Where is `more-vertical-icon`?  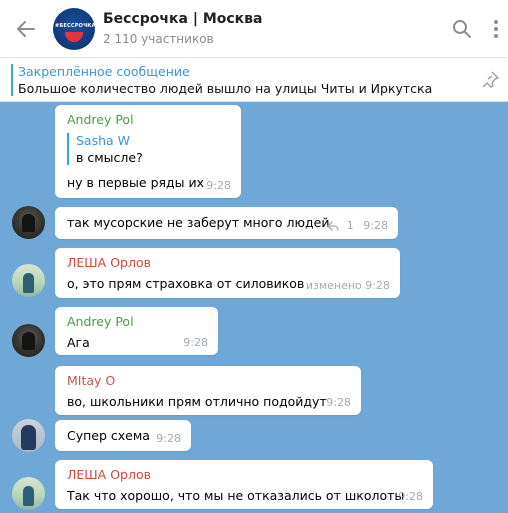 more-vertical-icon is located at coordinates (496, 29).